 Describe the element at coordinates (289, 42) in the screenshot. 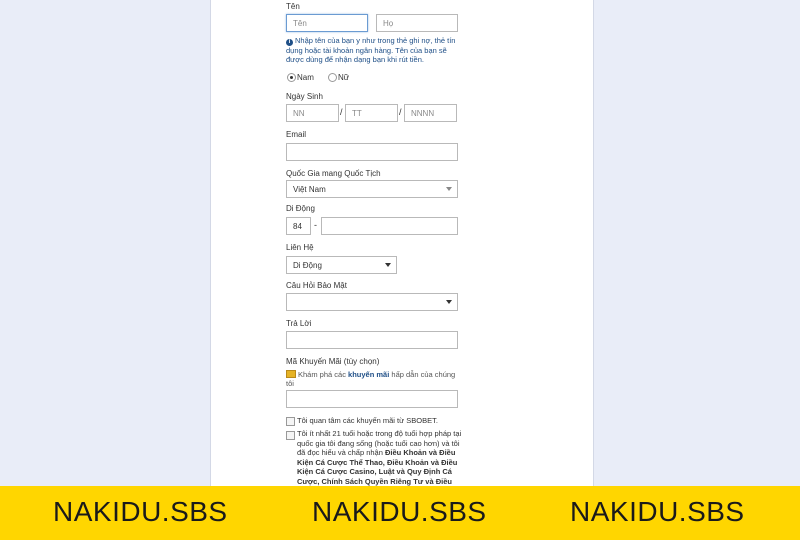

I see `info-icon: i` at that location.